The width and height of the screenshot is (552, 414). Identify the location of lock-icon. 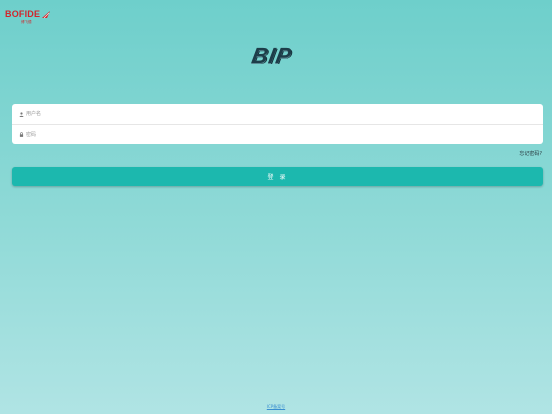
(21, 134).